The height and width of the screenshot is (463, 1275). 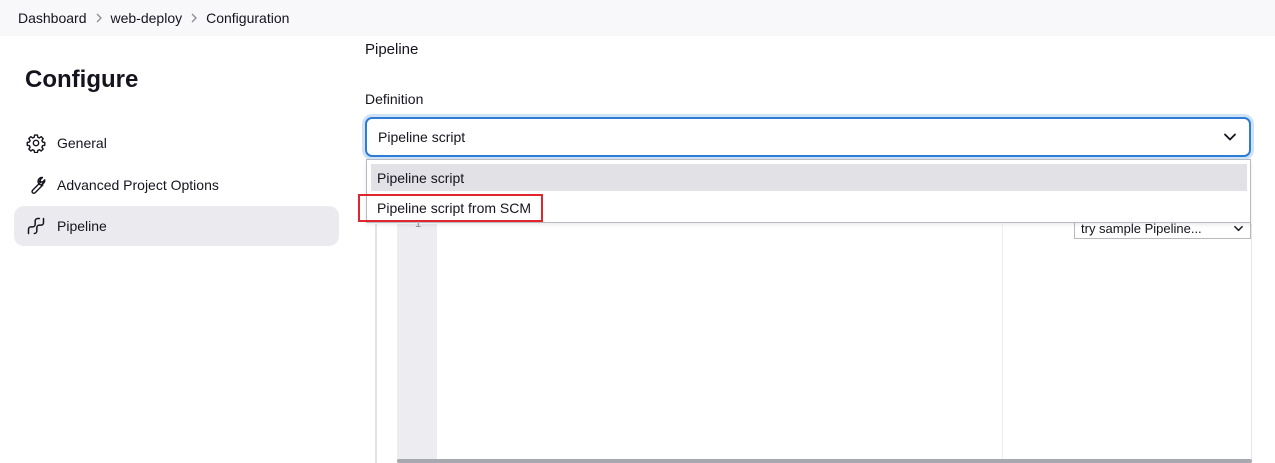 I want to click on sidebar-item-advanced-project-options: Advanced Project Options, so click(x=176, y=185).